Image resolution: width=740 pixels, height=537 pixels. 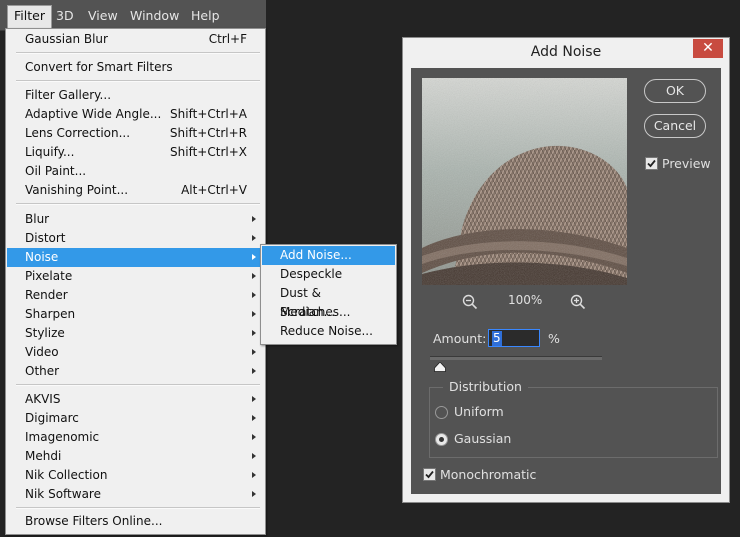 What do you see at coordinates (135, 219) in the screenshot?
I see `menu-item-blur: Blur` at bounding box center [135, 219].